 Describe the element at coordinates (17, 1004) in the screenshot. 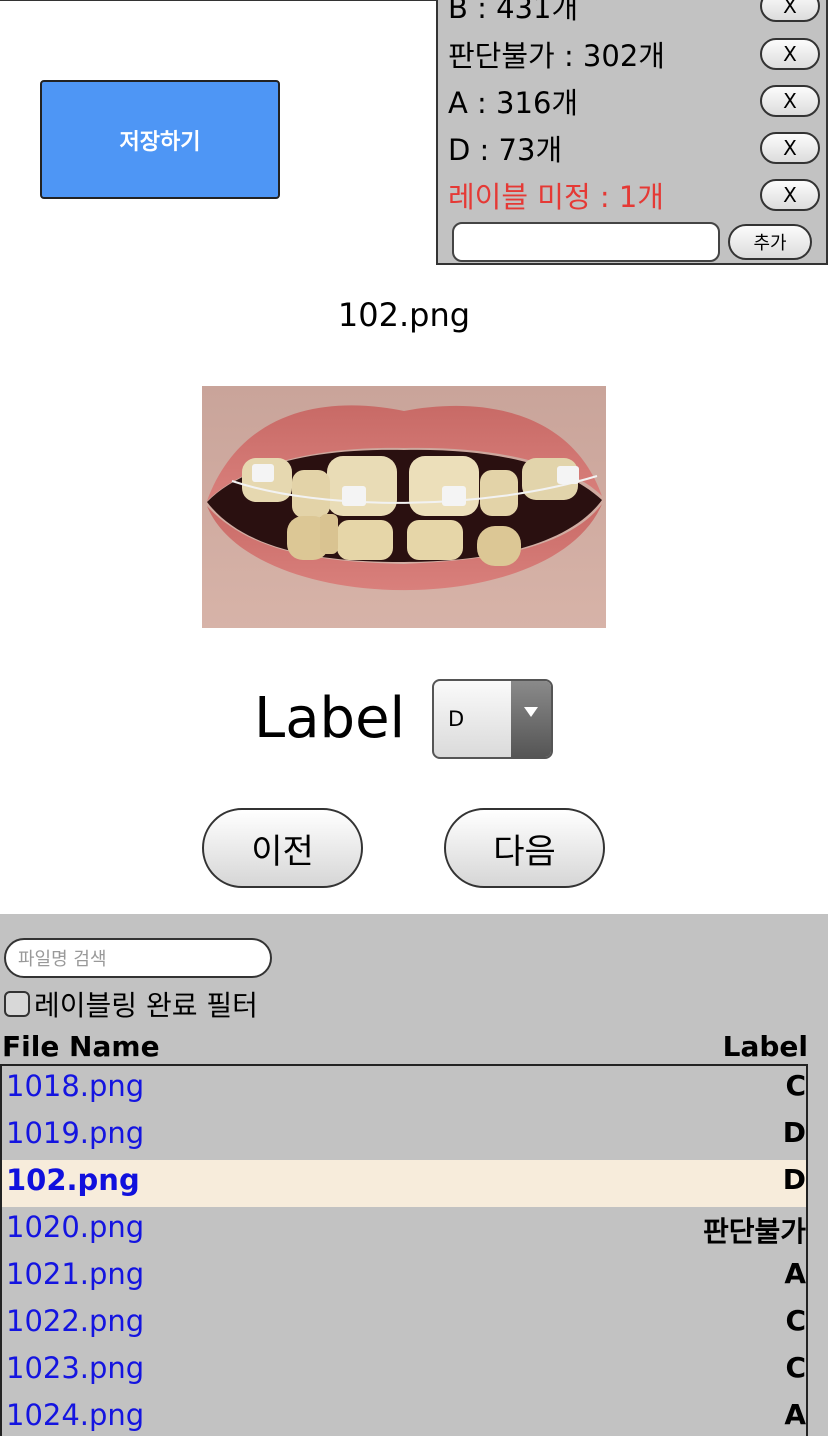

I see `completed-filter-checkbox` at that location.